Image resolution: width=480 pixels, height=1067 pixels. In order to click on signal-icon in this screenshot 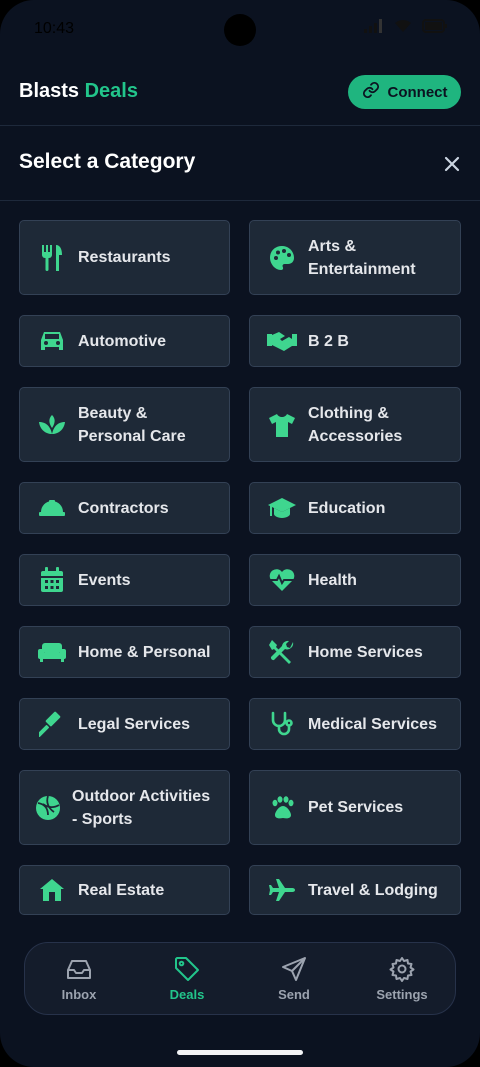, I will do `click(374, 28)`.